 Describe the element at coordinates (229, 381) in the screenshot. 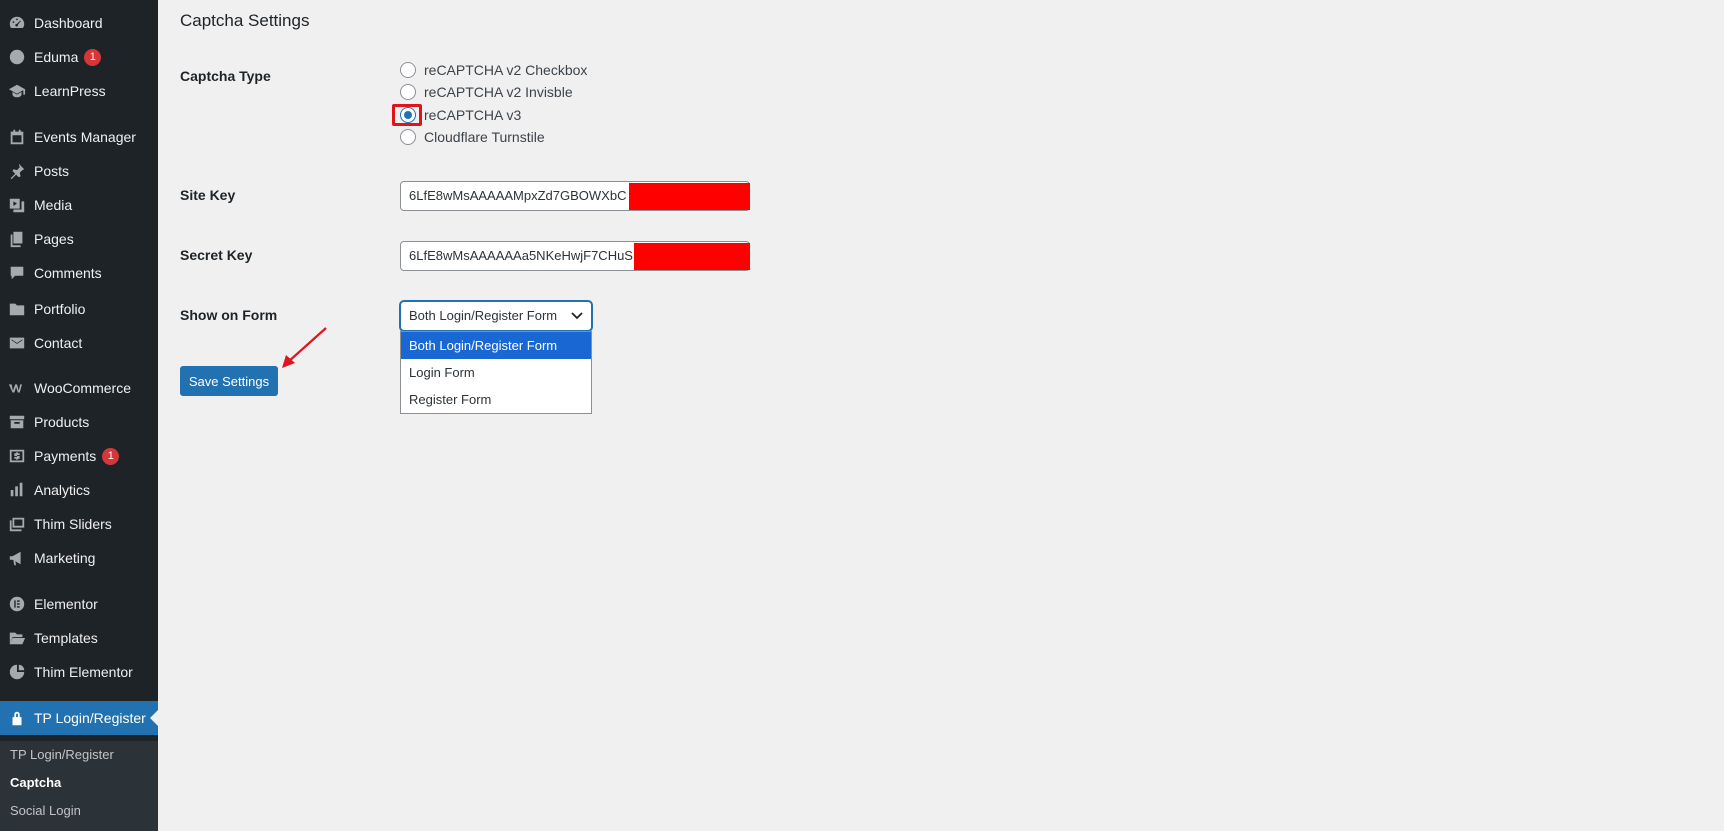

I see `save-settings-button: Save Settings` at that location.